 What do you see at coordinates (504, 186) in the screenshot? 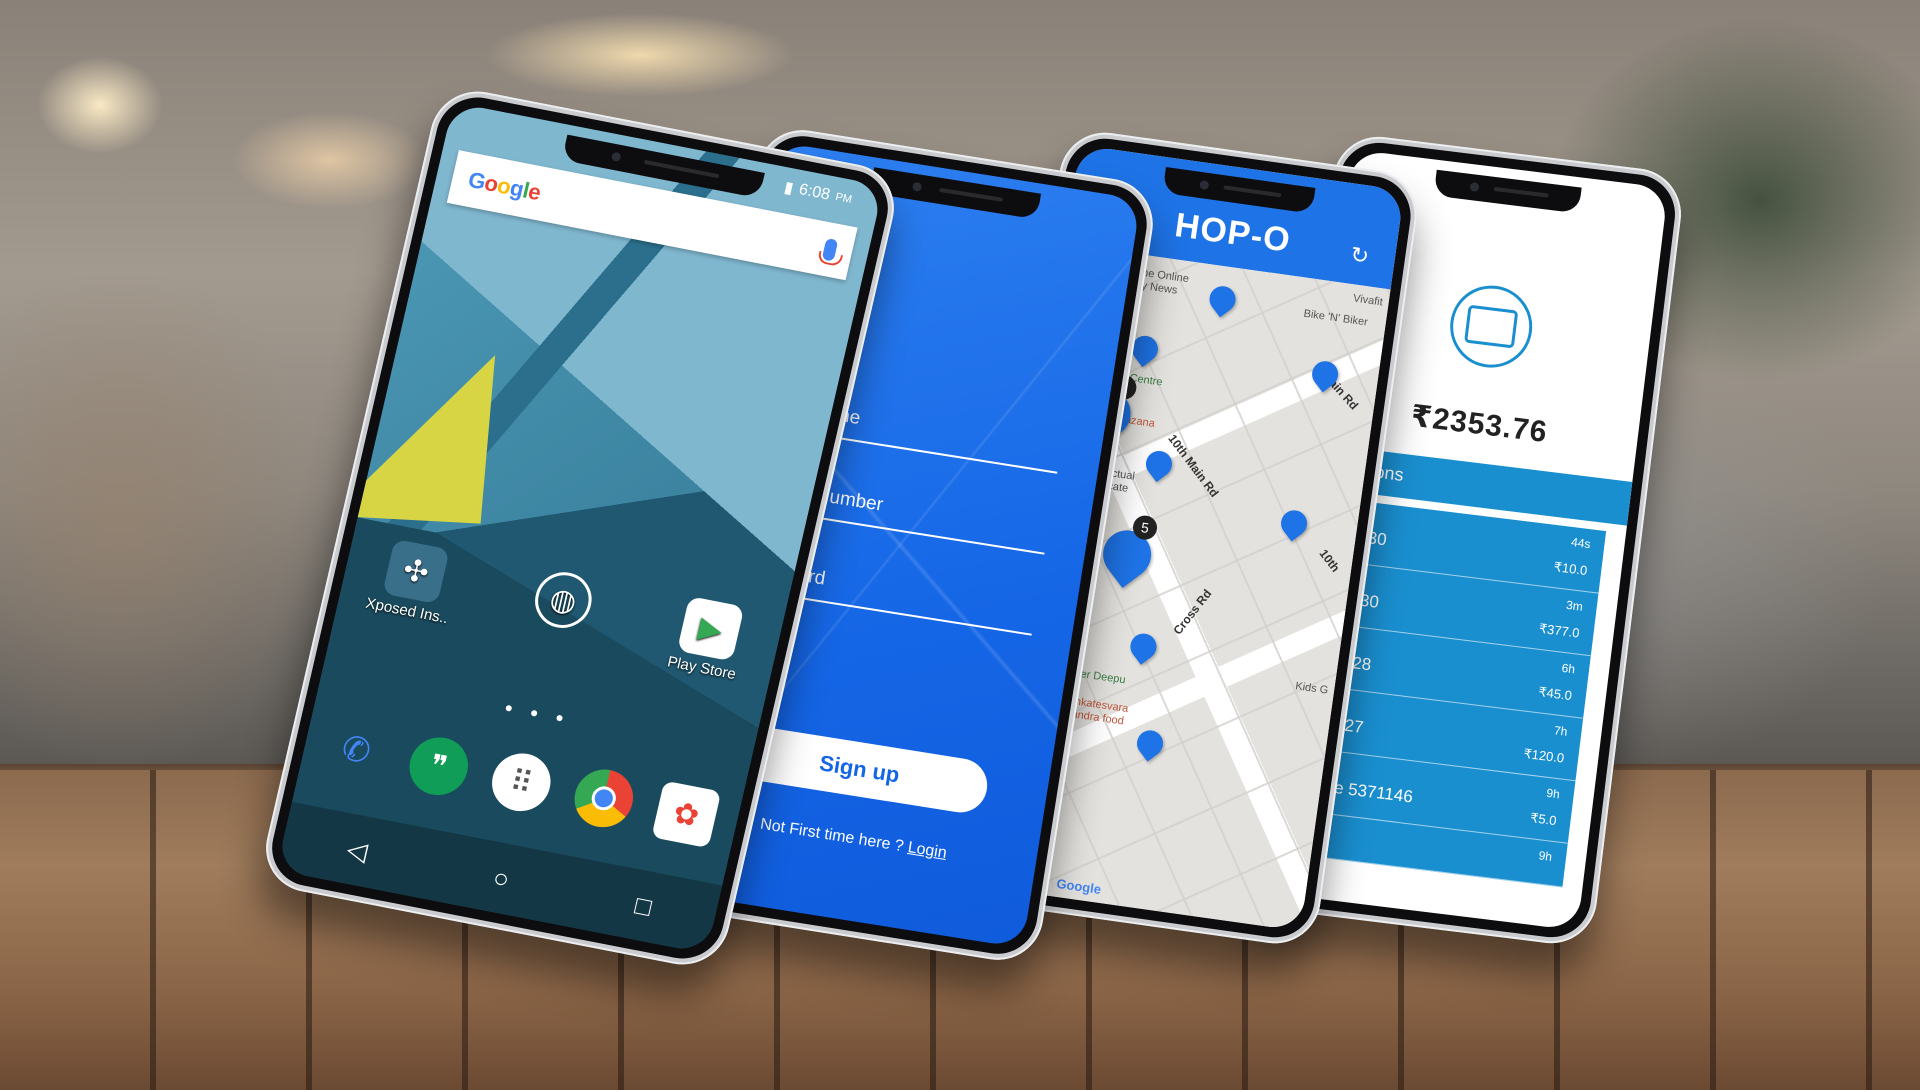
I see `google-logo: Google` at bounding box center [504, 186].